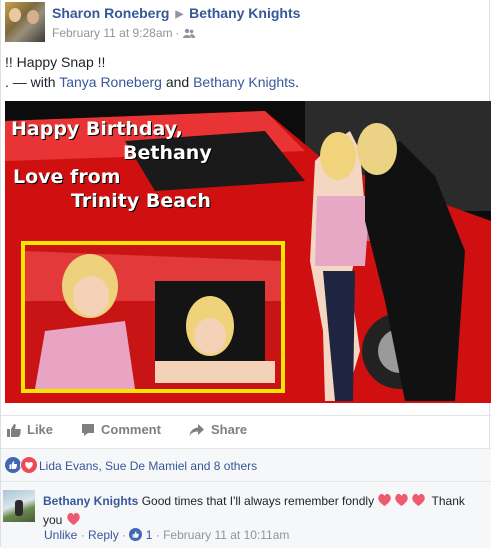  I want to click on post-meta: February 11 at 9:28am ·, so click(123, 33).